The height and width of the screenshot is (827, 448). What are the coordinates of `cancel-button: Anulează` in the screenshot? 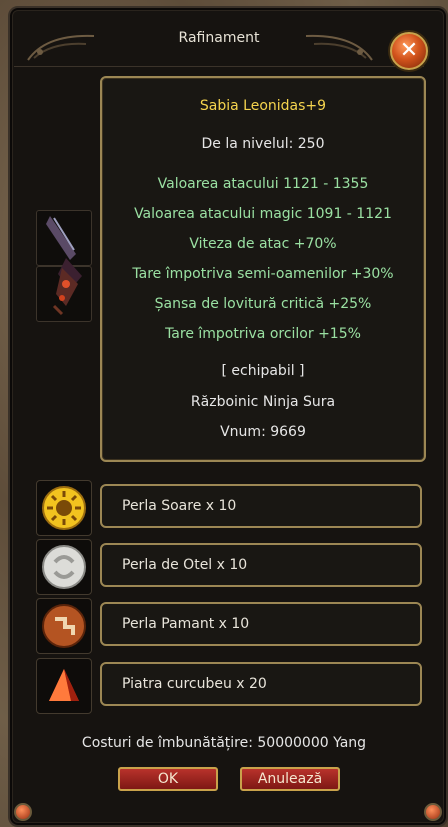 It's located at (290, 779).